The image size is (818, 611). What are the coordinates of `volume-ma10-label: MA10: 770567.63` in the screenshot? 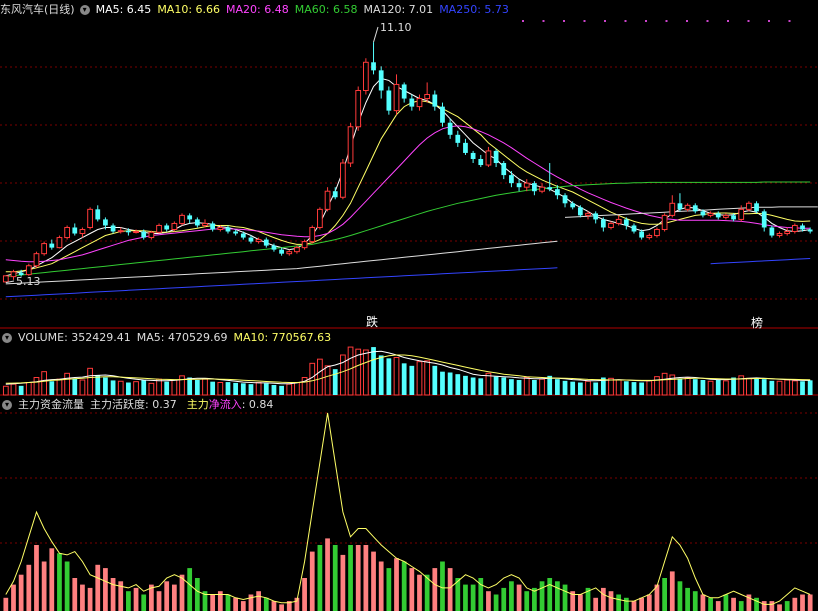 It's located at (282, 337).